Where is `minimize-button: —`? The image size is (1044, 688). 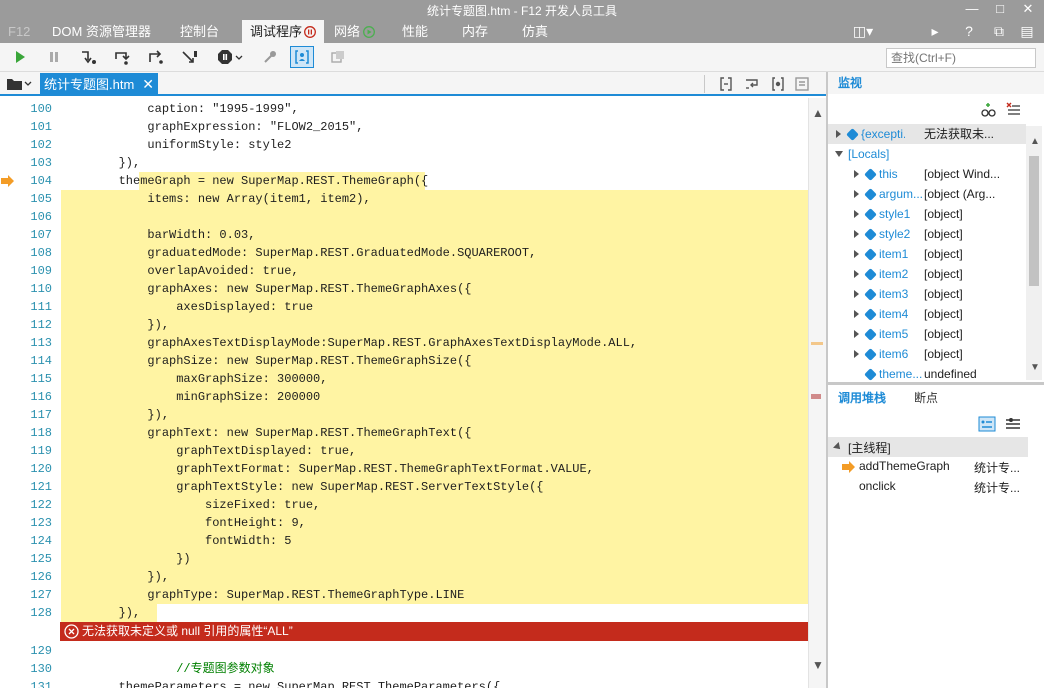
minimize-button: — is located at coordinates (972, 10).